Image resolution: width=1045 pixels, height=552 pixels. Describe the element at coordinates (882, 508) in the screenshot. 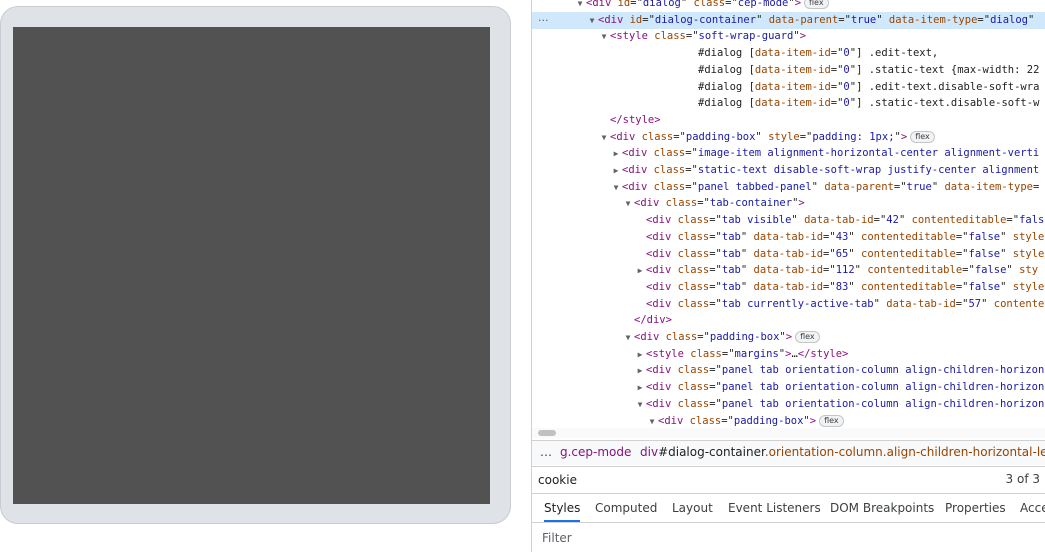

I see `tab-dom-breakpoints: DOM Breakpoints` at that location.